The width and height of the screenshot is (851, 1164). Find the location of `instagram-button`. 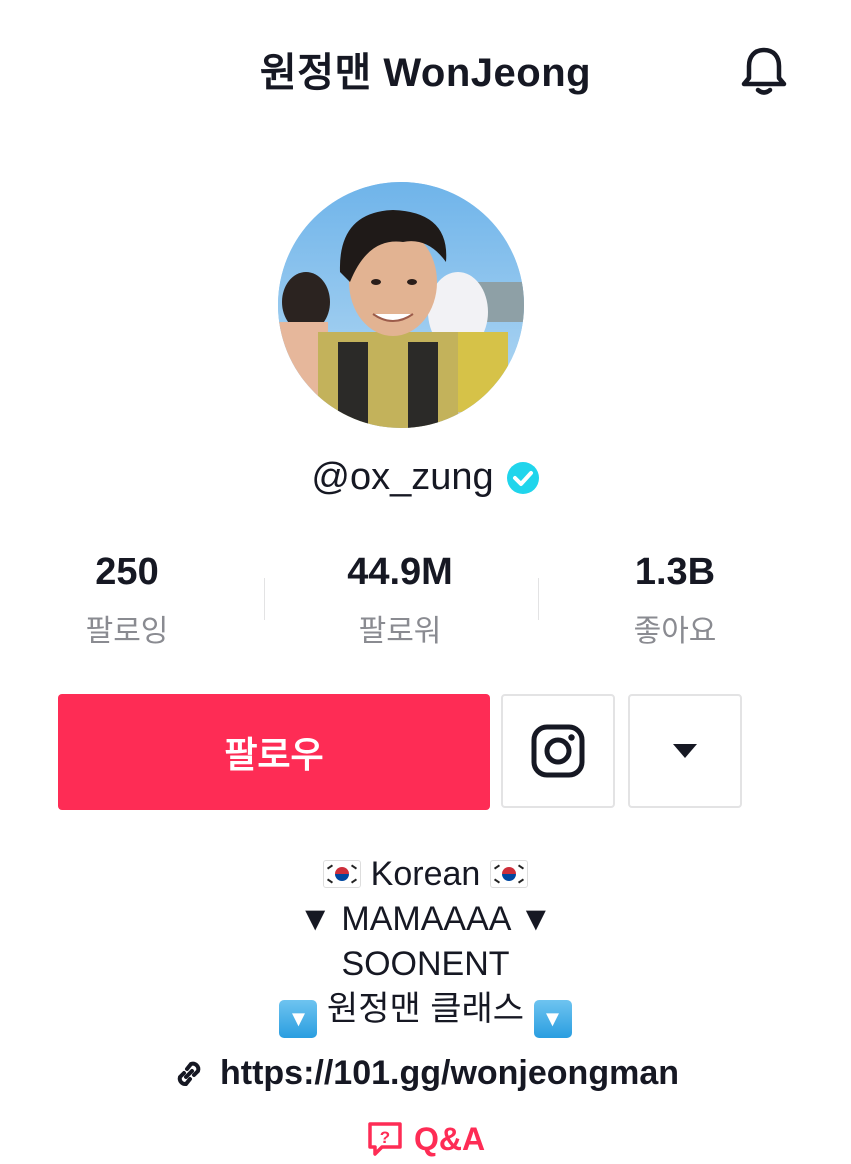

instagram-button is located at coordinates (558, 751).